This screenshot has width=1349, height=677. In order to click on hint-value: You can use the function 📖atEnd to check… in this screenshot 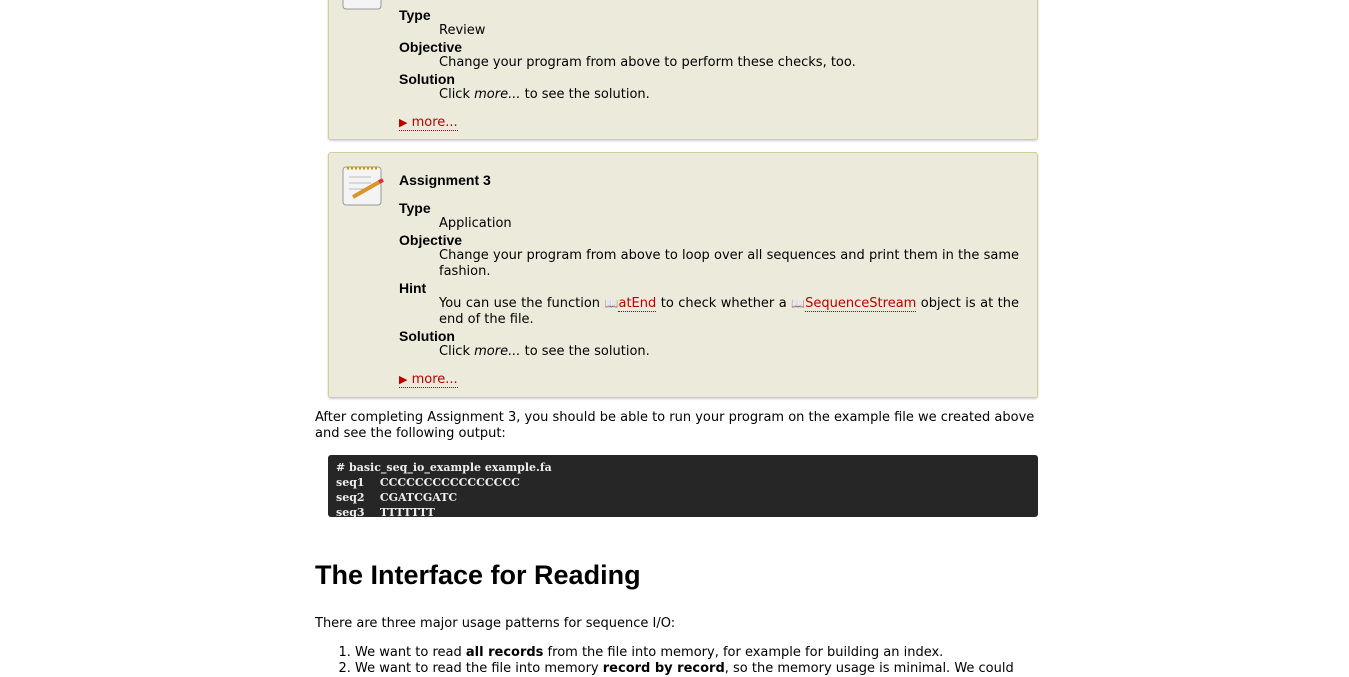, I will do `click(729, 311)`.